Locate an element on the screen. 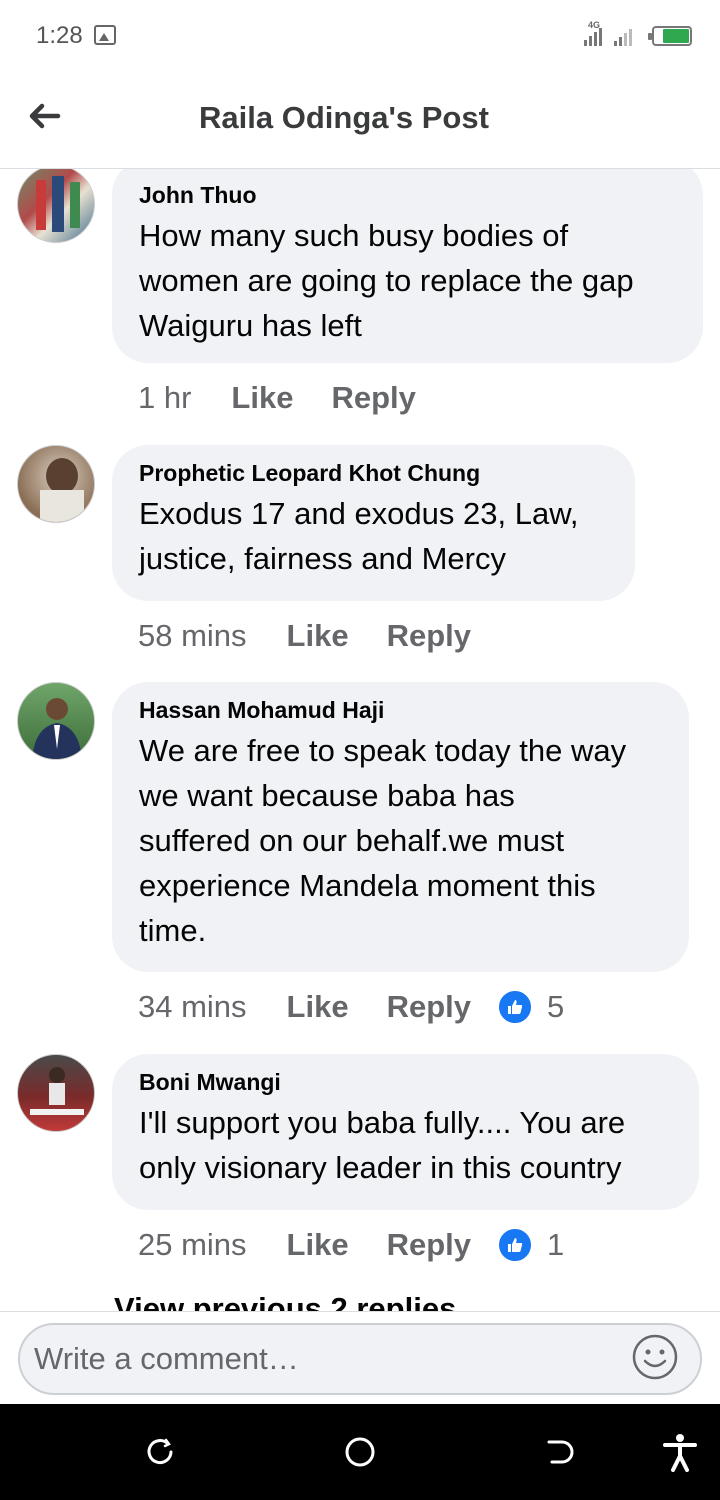 The image size is (720, 1500). recent-apps-button is located at coordinates (160, 1452).